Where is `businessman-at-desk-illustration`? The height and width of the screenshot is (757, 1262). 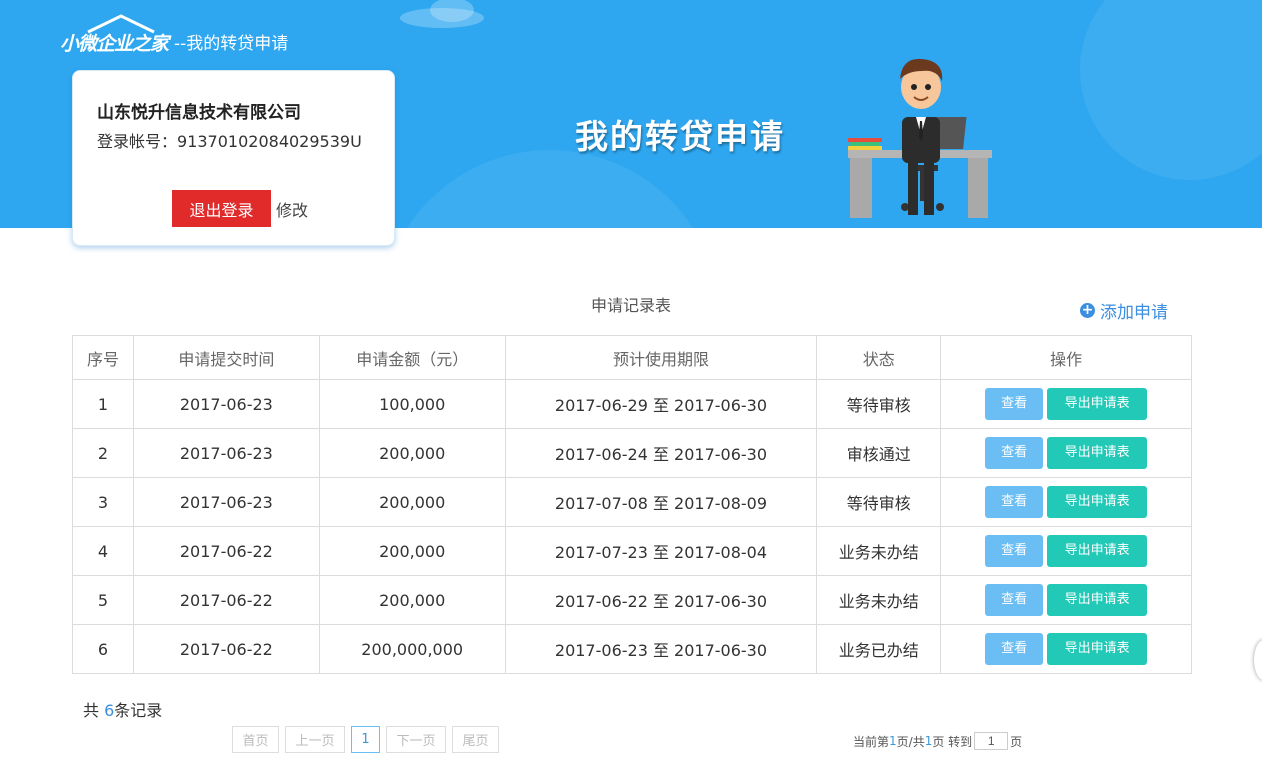 businessman-at-desk-illustration is located at coordinates (920, 138).